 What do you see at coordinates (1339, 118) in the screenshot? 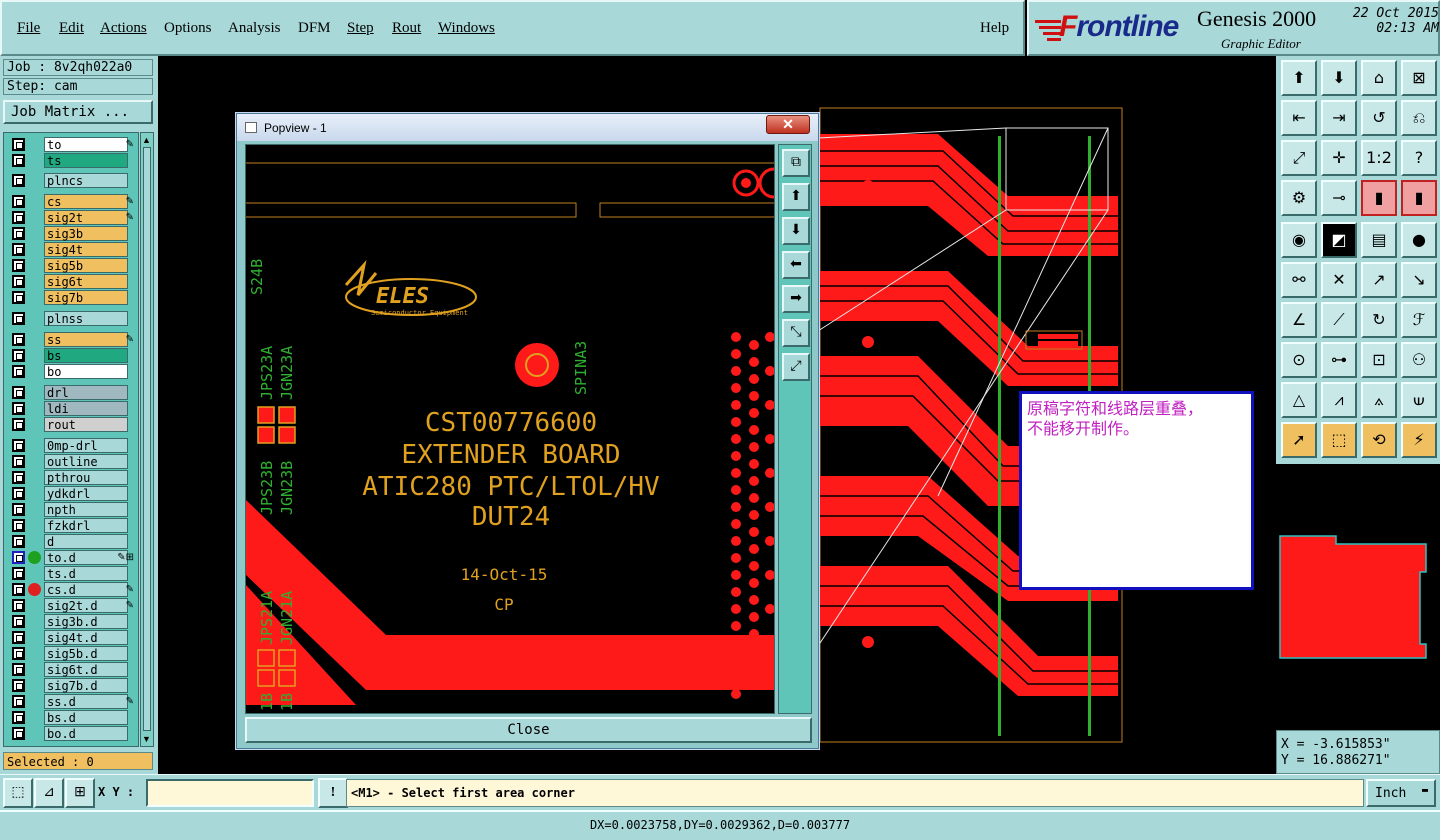
I see `redo-icon-button: ⇥` at bounding box center [1339, 118].